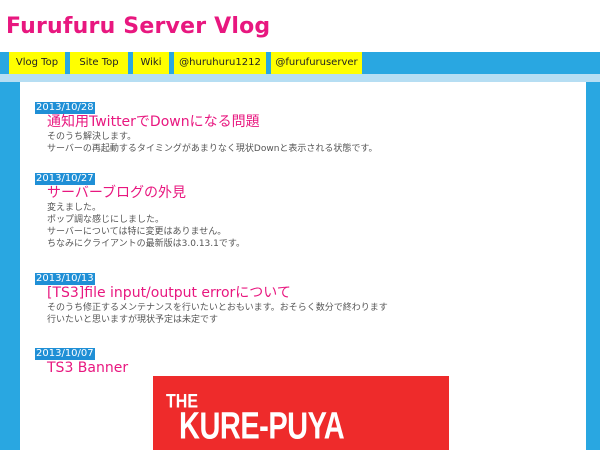 The image size is (600, 450). Describe the element at coordinates (65, 279) in the screenshot. I see `post-date: 2013/10/13` at that location.